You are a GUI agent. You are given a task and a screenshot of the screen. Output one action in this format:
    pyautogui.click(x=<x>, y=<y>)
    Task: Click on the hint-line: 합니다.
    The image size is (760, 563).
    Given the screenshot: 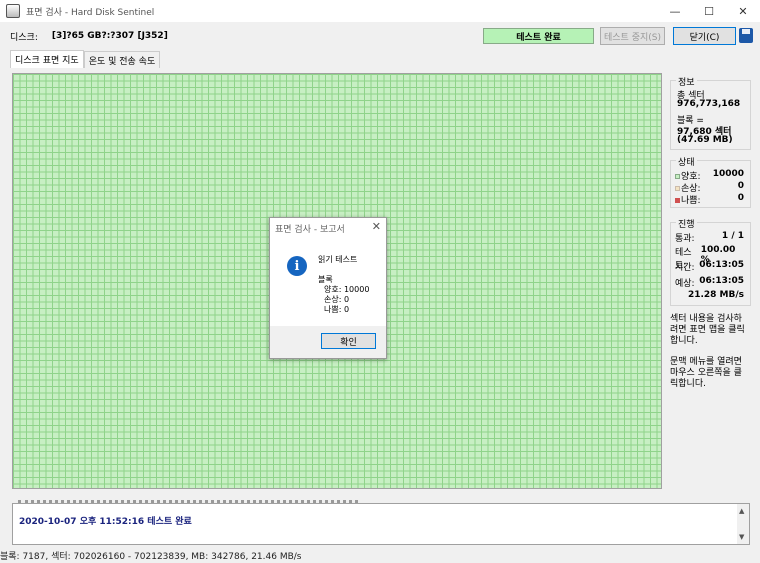 What is the action you would take?
    pyautogui.click(x=684, y=341)
    